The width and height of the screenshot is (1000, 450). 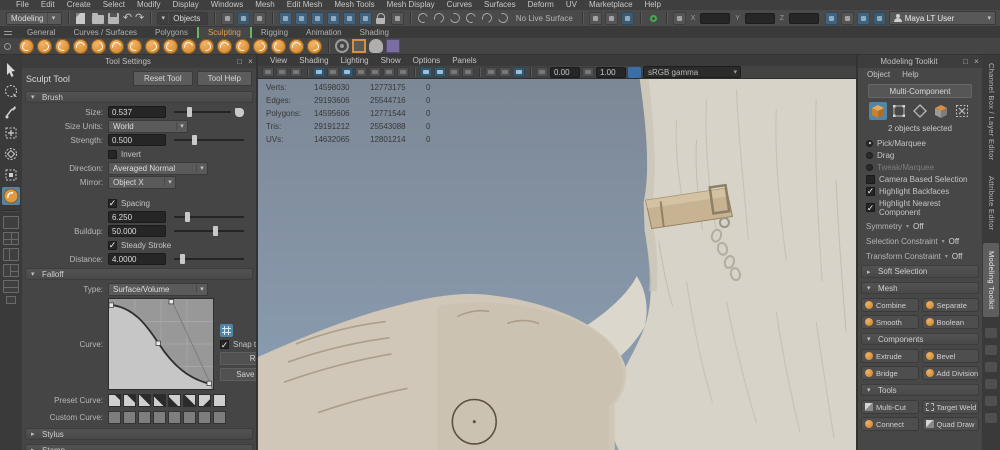 What do you see at coordinates (803, 18) in the screenshot?
I see `z-coordinate-input` at bounding box center [803, 18].